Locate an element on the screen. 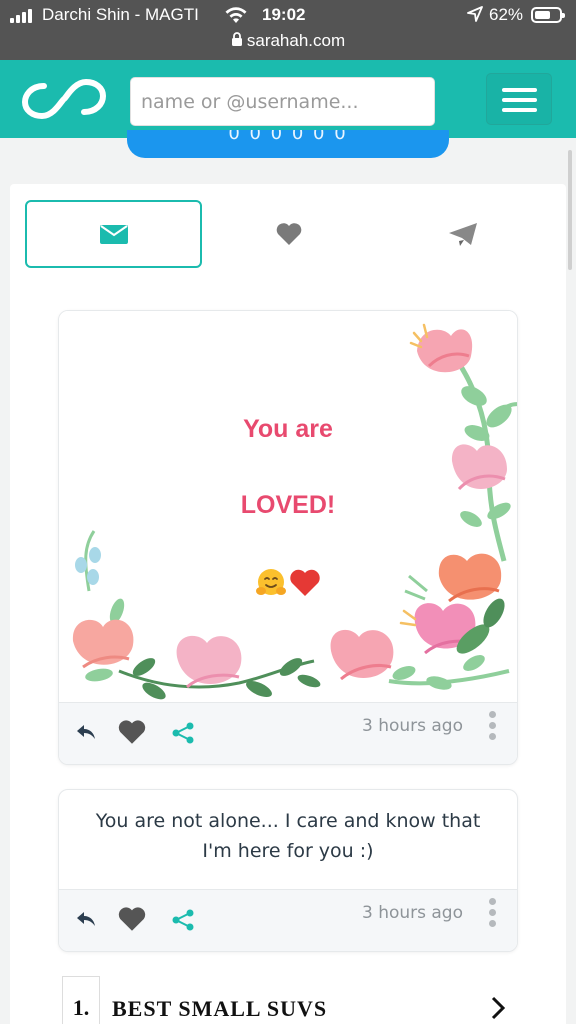  menu-button is located at coordinates (519, 99).